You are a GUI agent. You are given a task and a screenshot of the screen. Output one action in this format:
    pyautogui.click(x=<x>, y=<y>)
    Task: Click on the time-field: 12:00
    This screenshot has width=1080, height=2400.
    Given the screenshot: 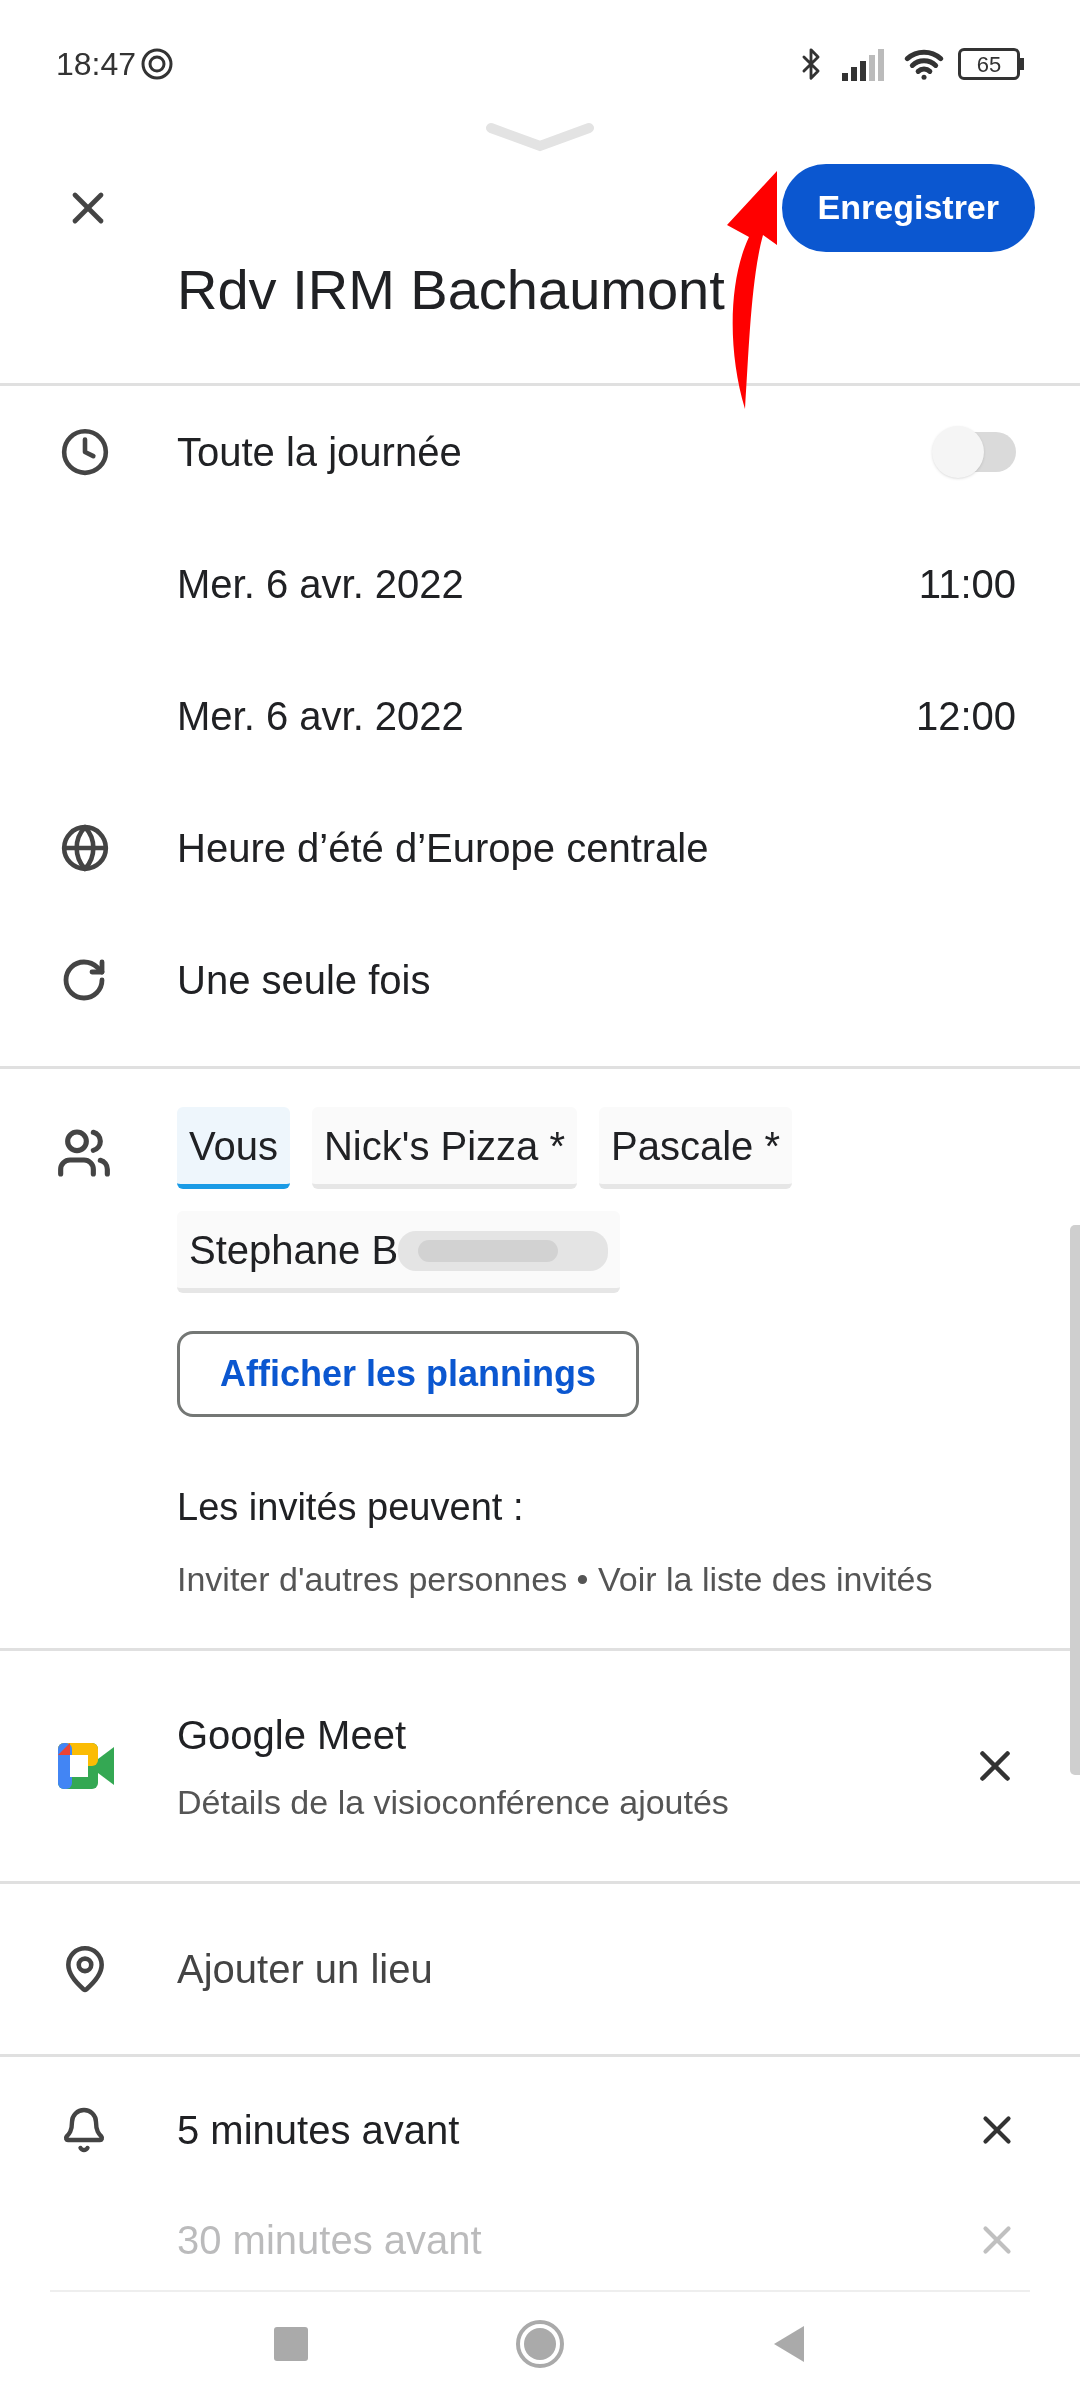 What is the action you would take?
    pyautogui.click(x=967, y=716)
    